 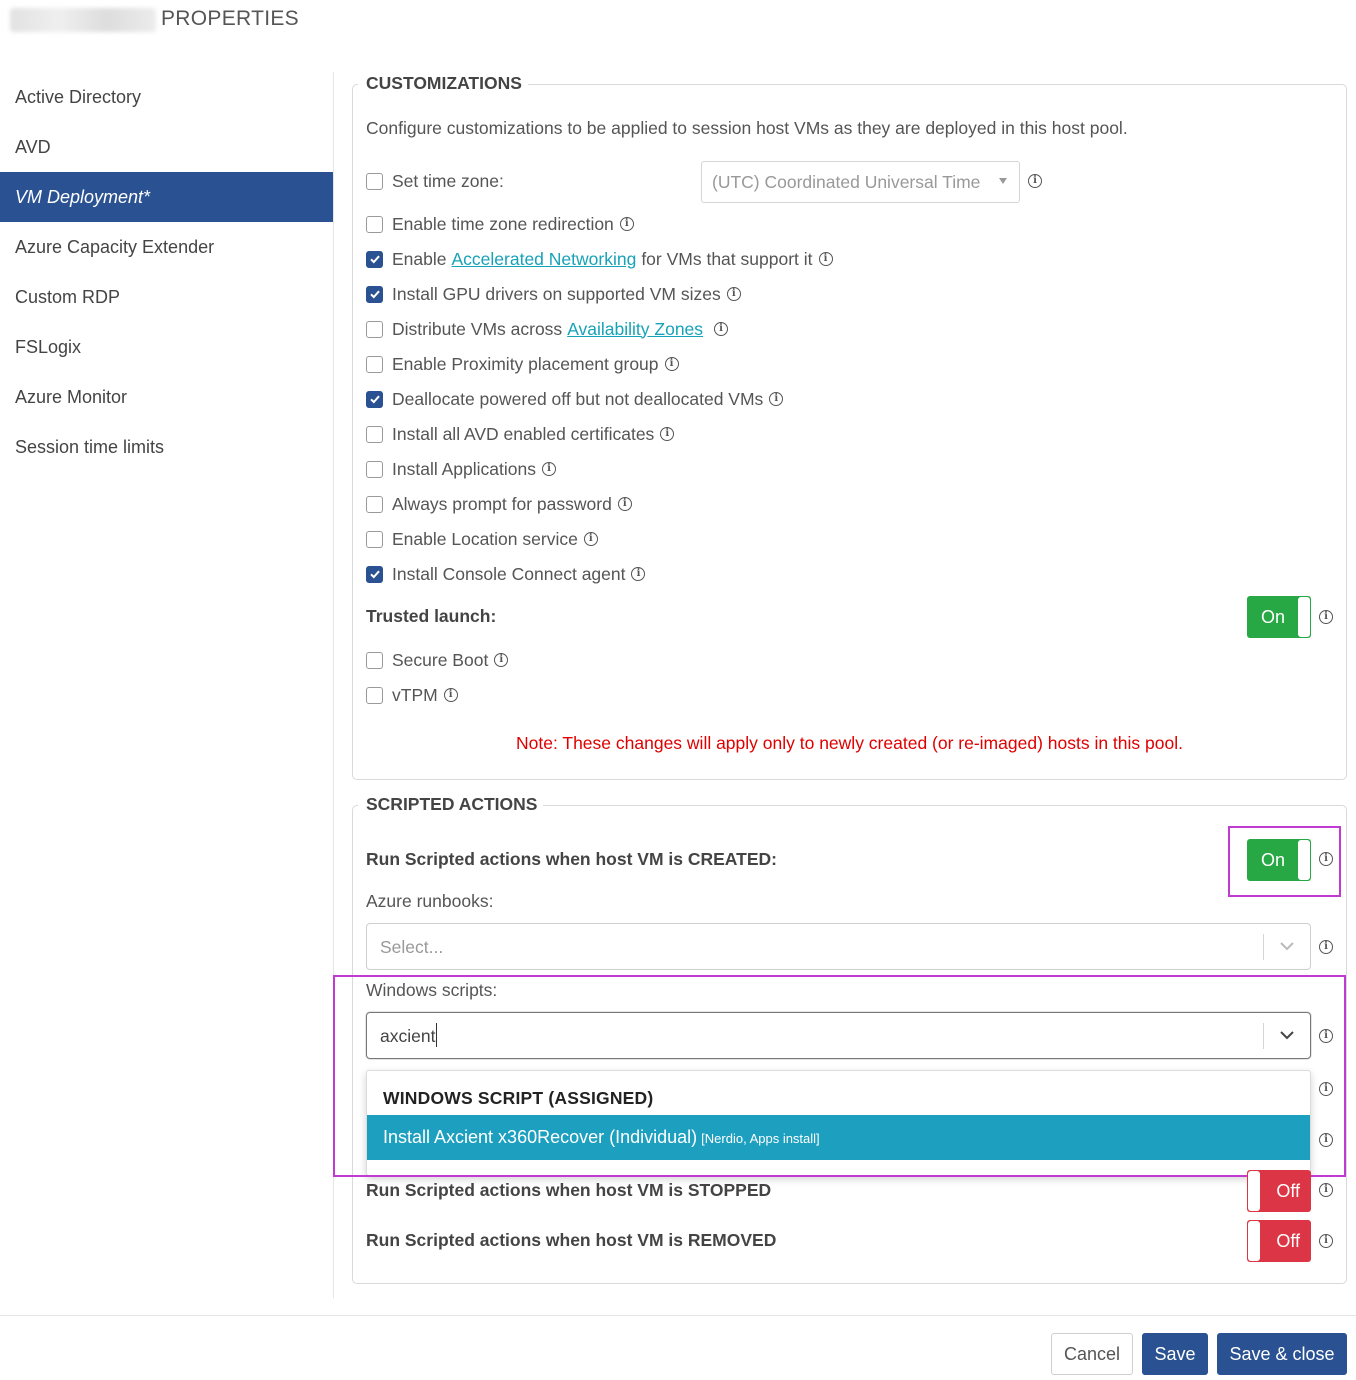 I want to click on sidebar-item-avd: AVD, so click(x=166, y=147).